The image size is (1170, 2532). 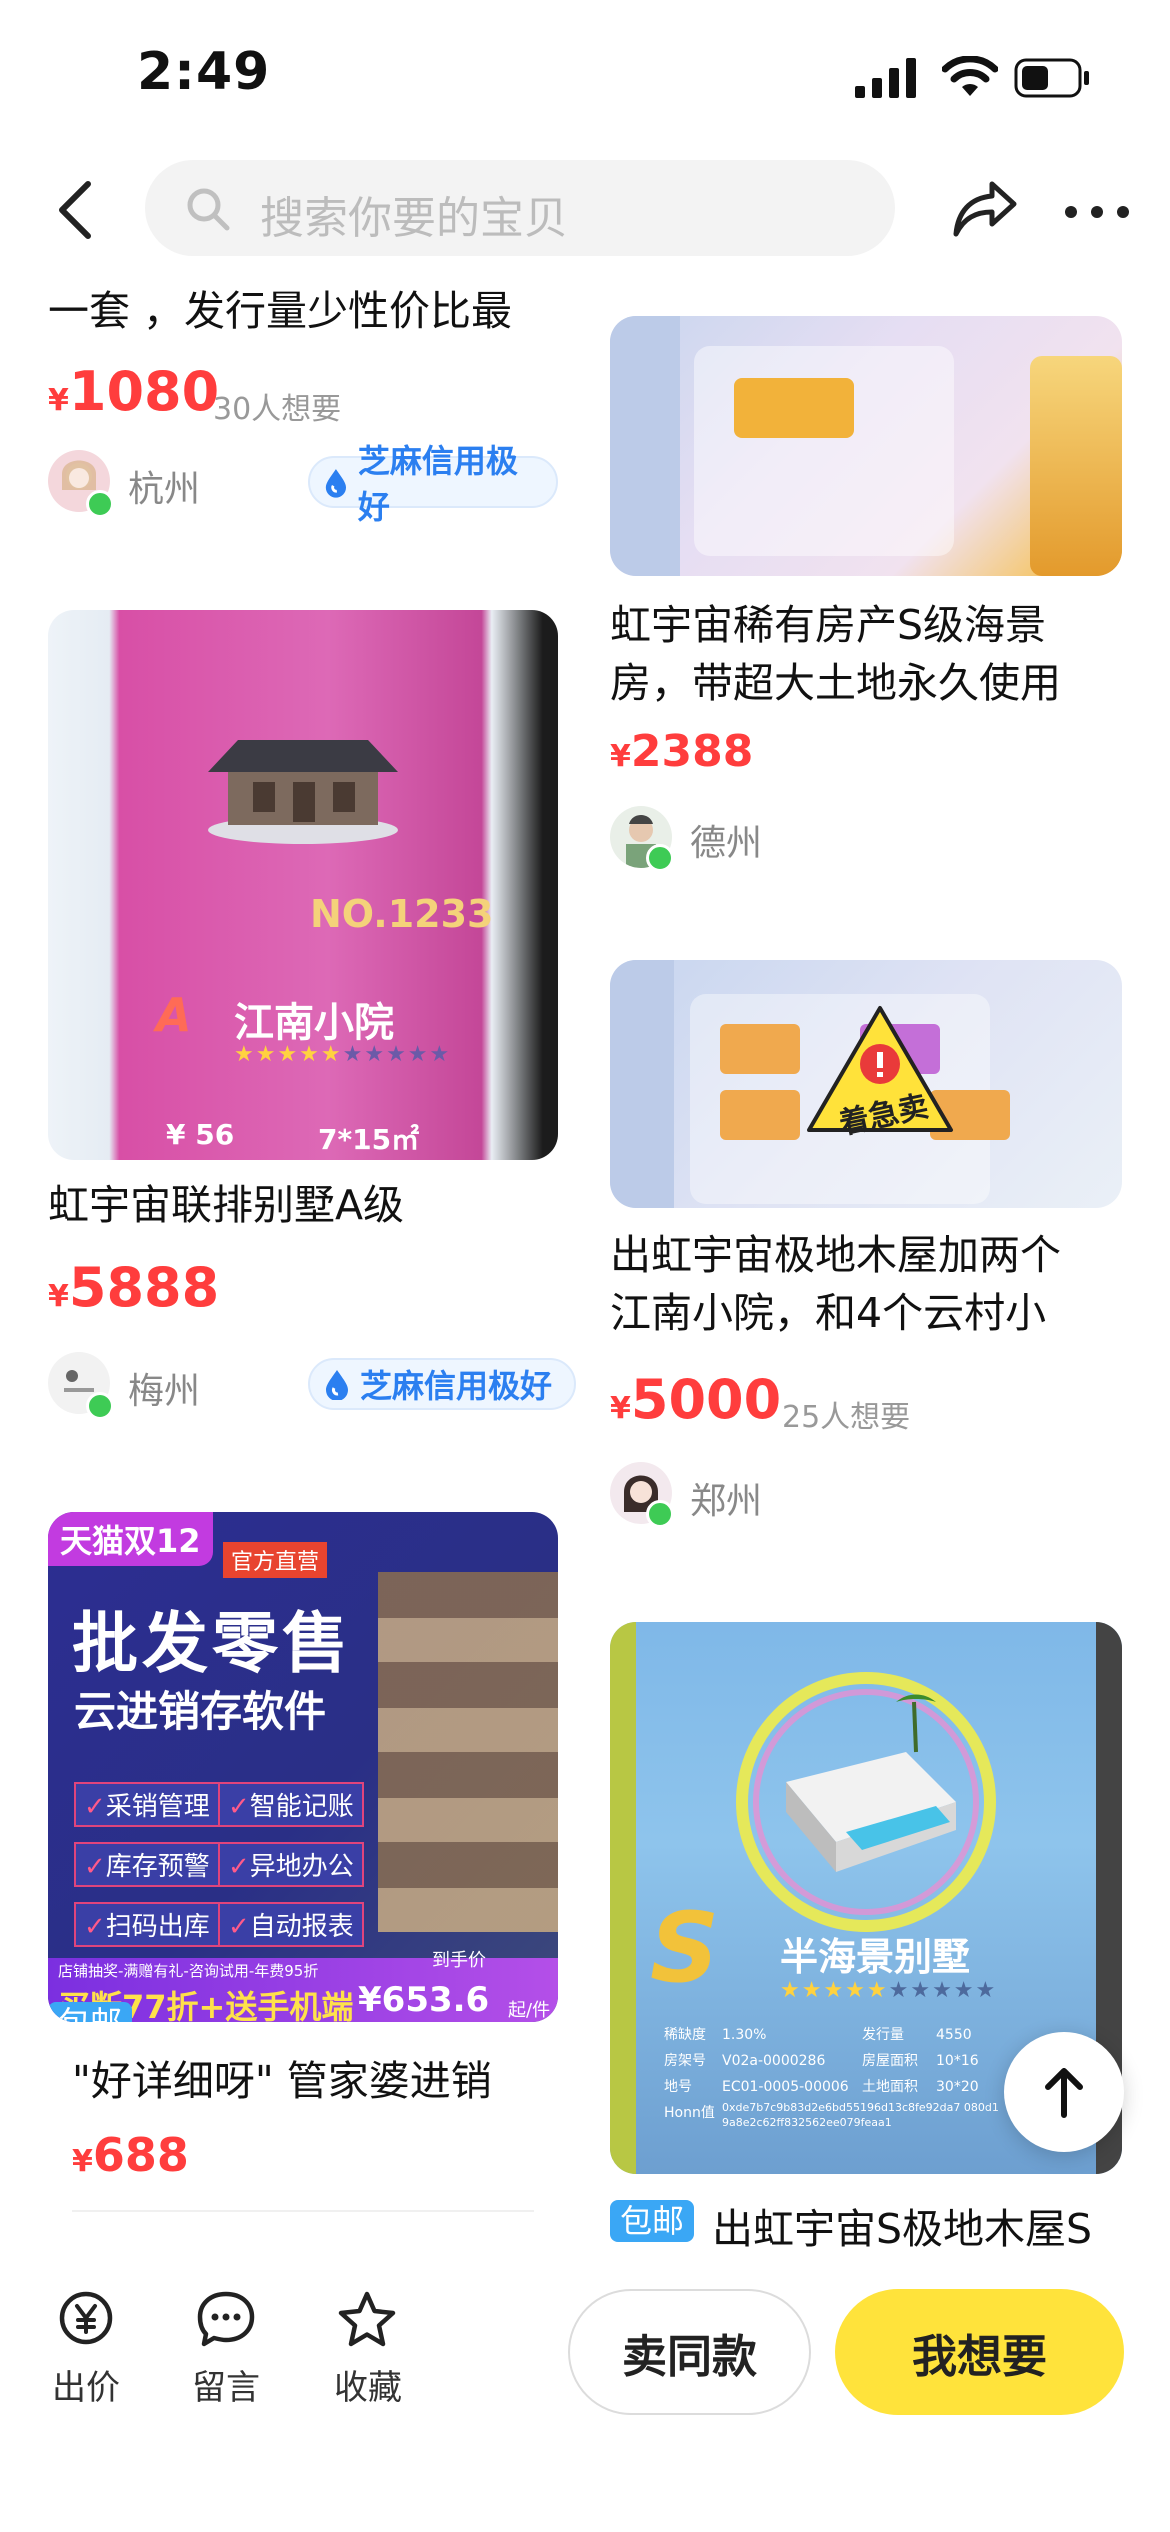 What do you see at coordinates (188, 1971) in the screenshot?
I see `image-small-text: 店铺抽奖-满赠有礼-咨询试用-年费95折` at bounding box center [188, 1971].